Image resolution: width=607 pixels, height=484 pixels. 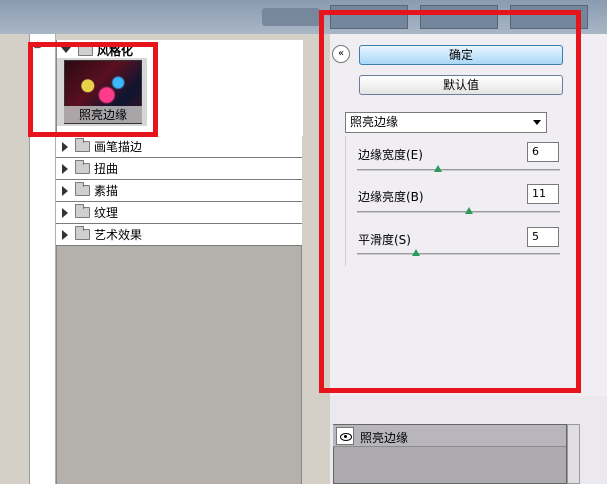 I want to click on edge-brightness-label: 边缘亮度(B), so click(x=391, y=197).